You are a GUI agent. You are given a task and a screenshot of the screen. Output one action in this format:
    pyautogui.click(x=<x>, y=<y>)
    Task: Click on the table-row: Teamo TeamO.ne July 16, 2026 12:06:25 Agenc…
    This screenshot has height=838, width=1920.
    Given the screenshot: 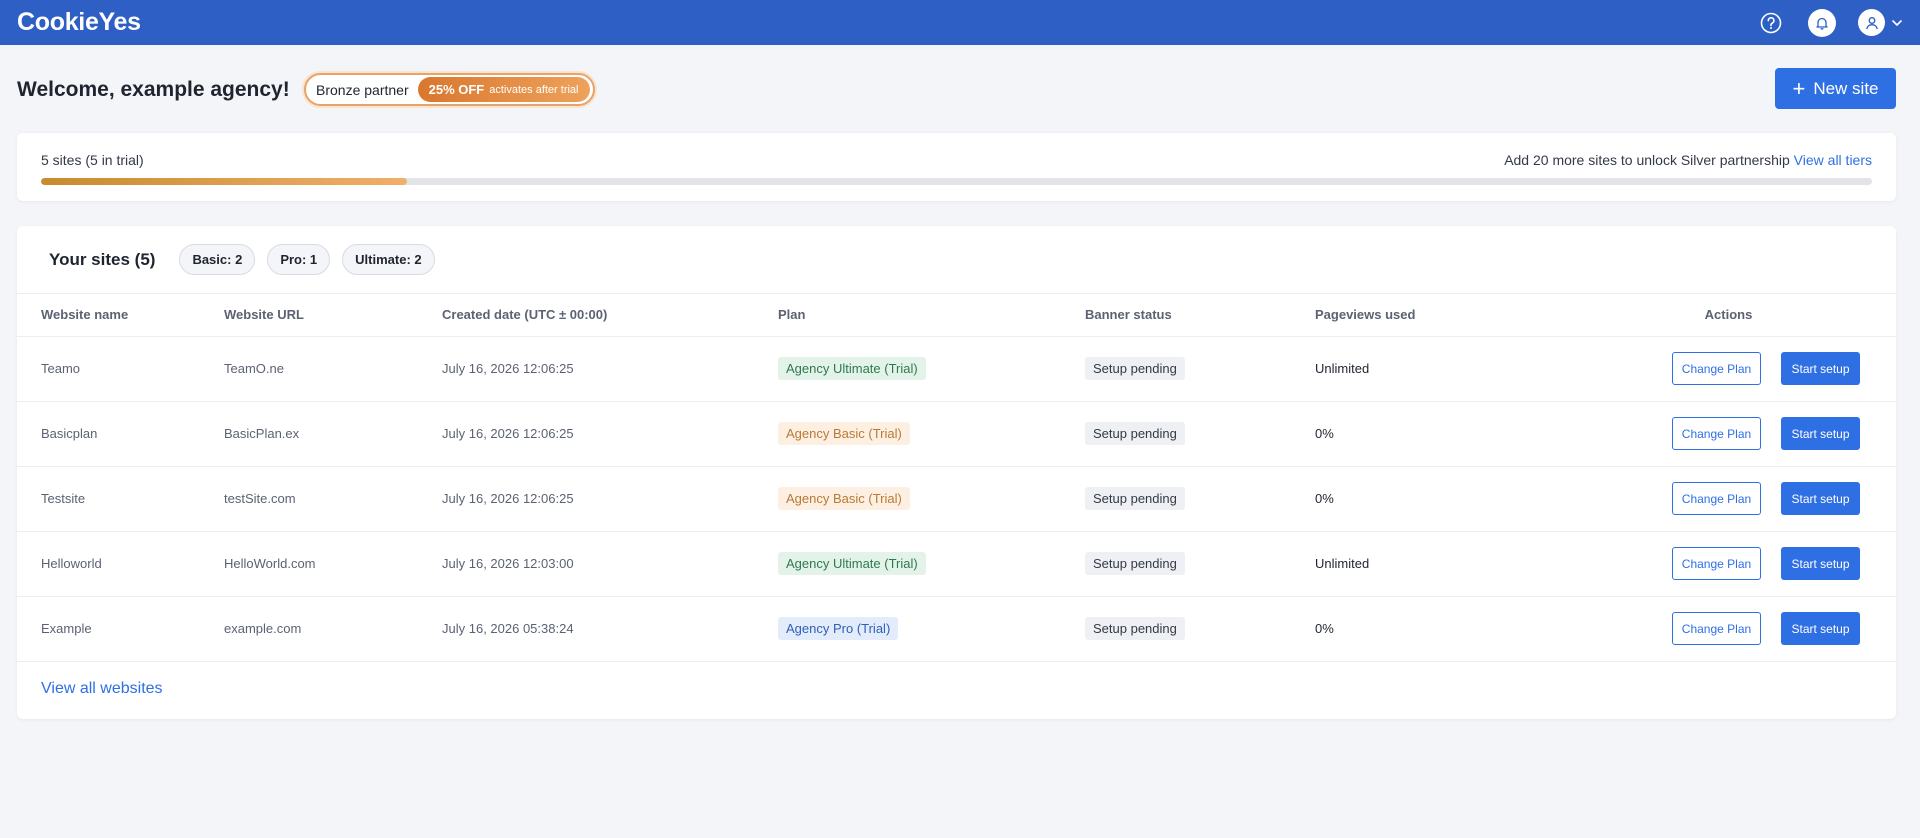 What is the action you would take?
    pyautogui.click(x=956, y=369)
    